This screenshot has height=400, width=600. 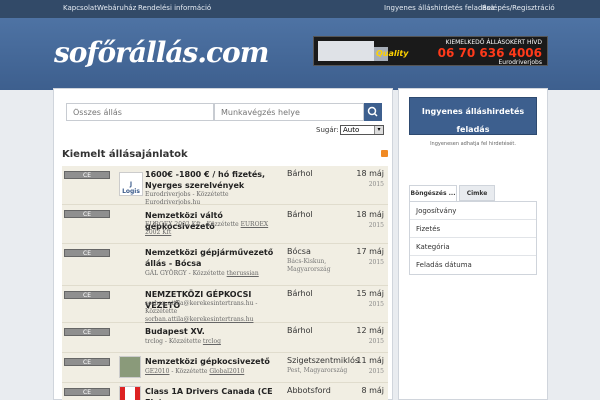 What do you see at coordinates (477, 193) in the screenshot?
I see `tab-tags: Cimke` at bounding box center [477, 193].